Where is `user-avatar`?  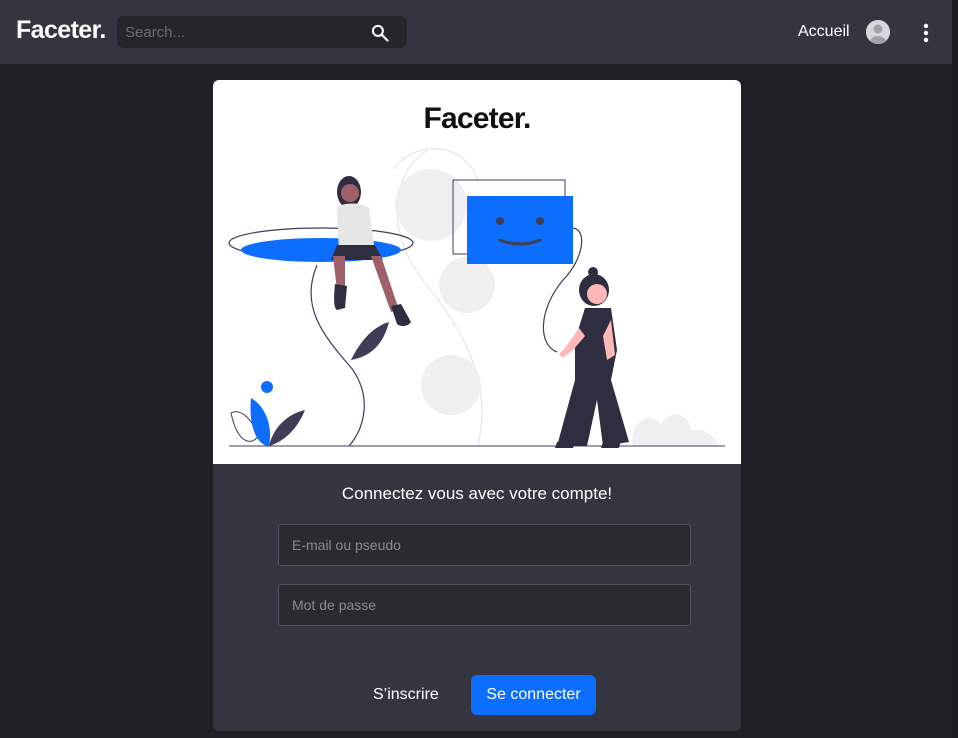
user-avatar is located at coordinates (878, 32).